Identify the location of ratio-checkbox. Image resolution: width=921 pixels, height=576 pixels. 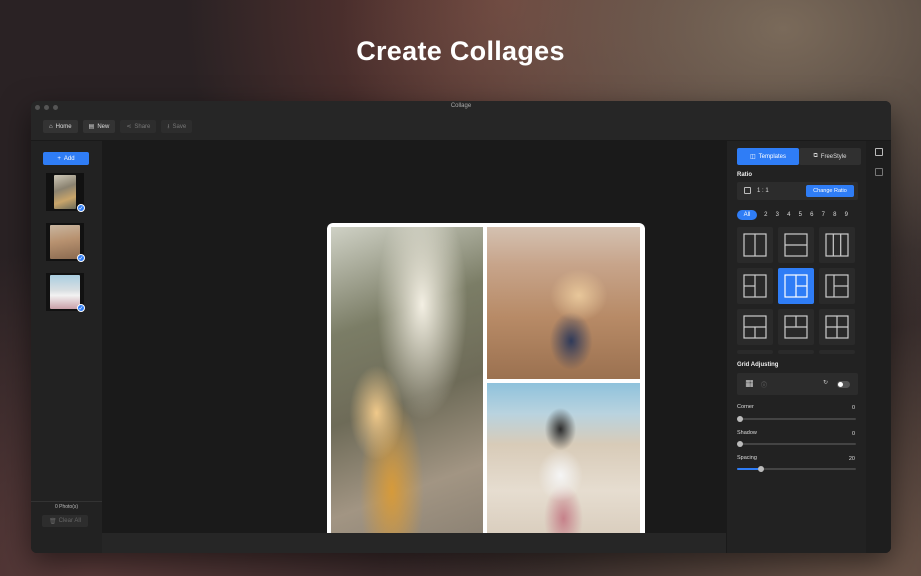
(747, 190).